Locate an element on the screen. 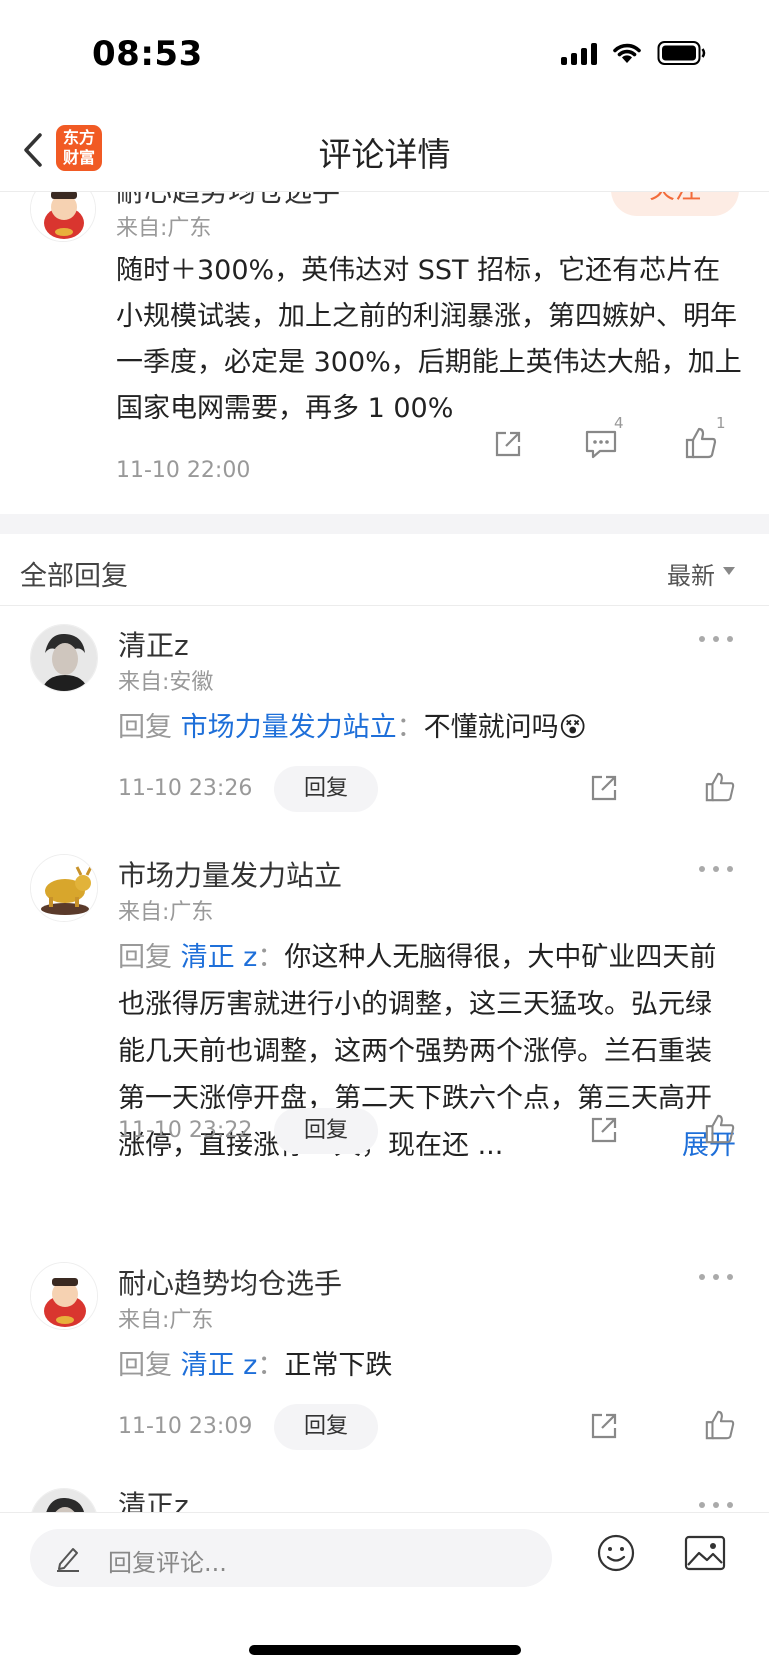  nav-bar: 东方 财富 评论详情 is located at coordinates (384, 151).